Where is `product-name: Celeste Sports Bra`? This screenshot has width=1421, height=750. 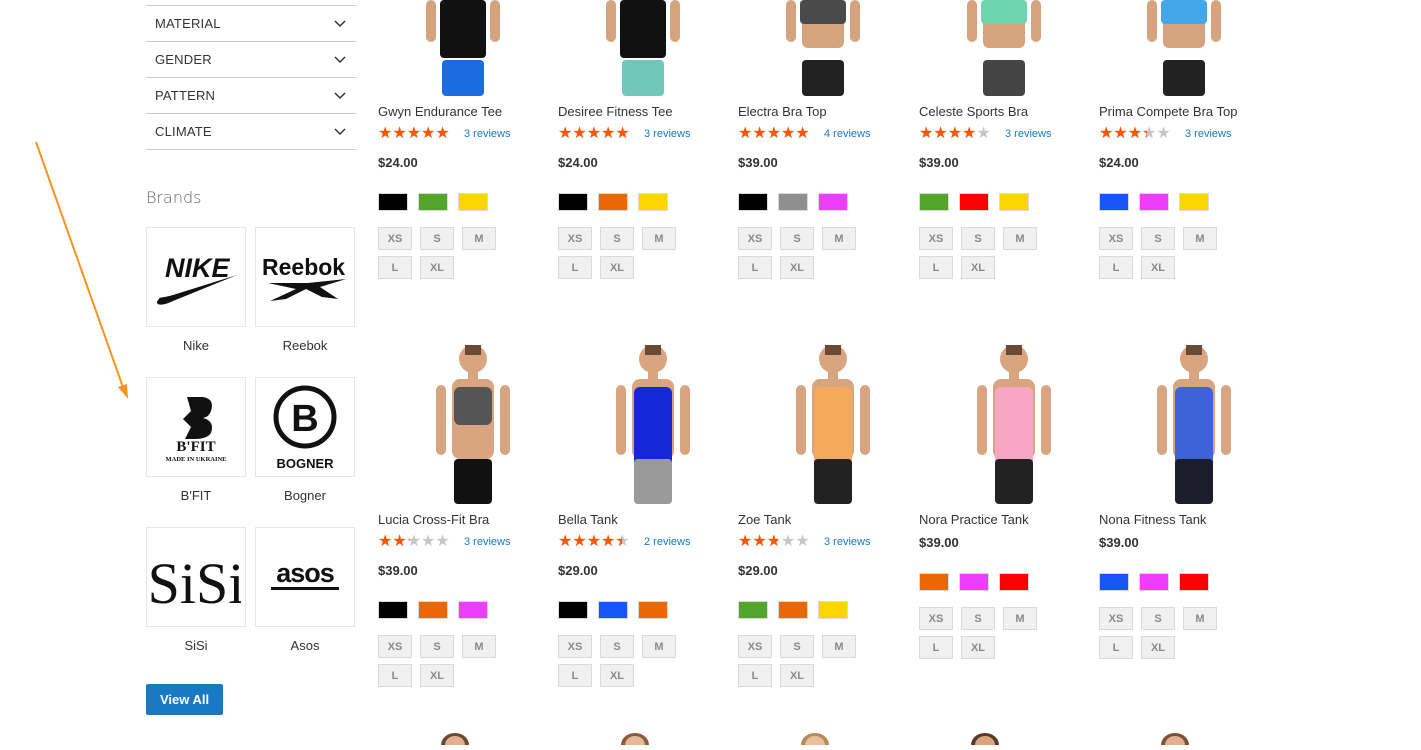
product-name: Celeste Sports Bra is located at coordinates (989, 111).